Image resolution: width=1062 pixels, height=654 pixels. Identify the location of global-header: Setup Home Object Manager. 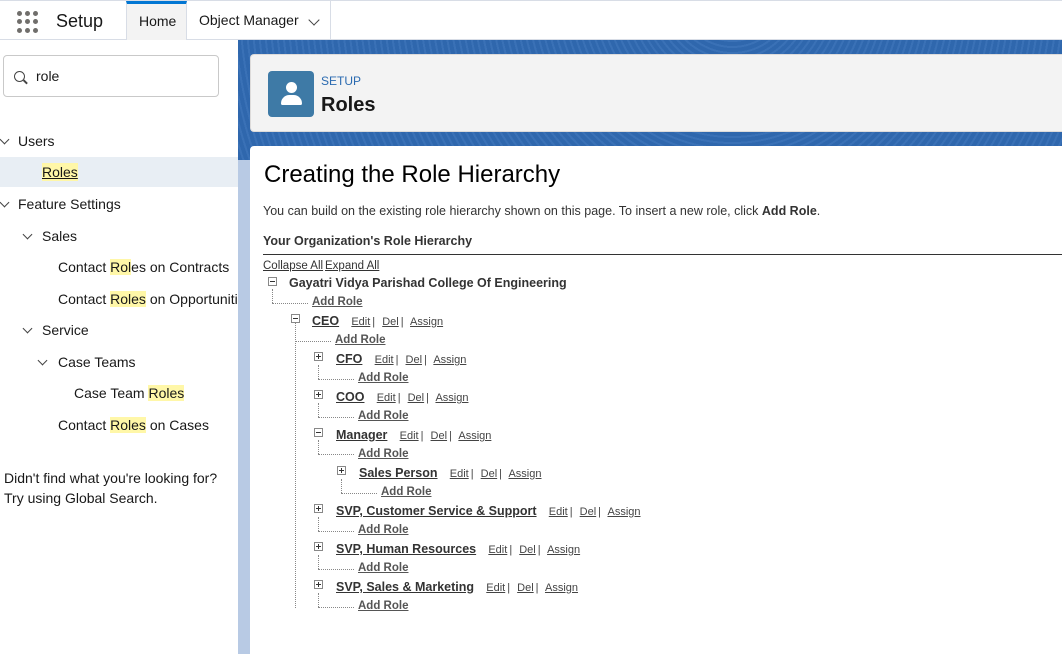
(531, 20).